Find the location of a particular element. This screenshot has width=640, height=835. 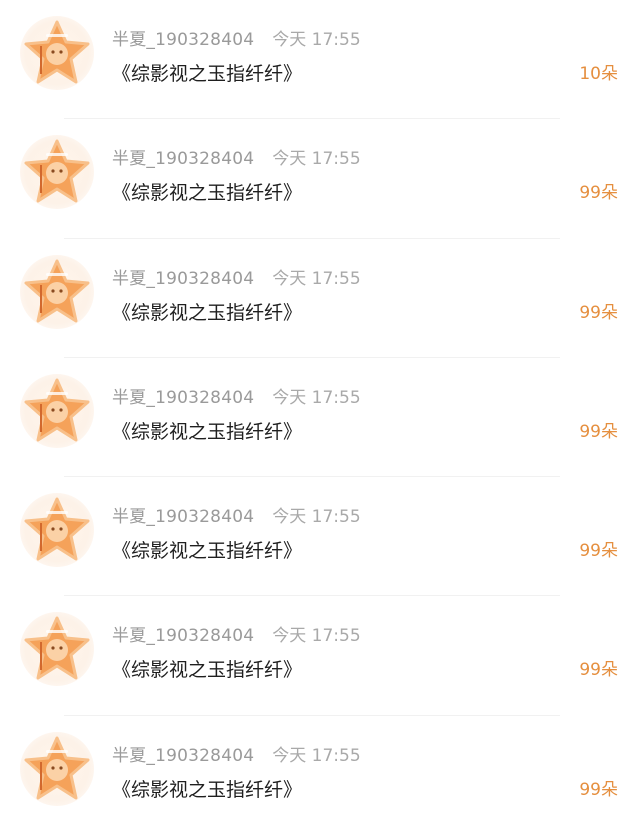

list-item: 半夏_190328404 今天 17:55 《综影视之玉指纤纤》 10朵 is located at coordinates (320, 60).